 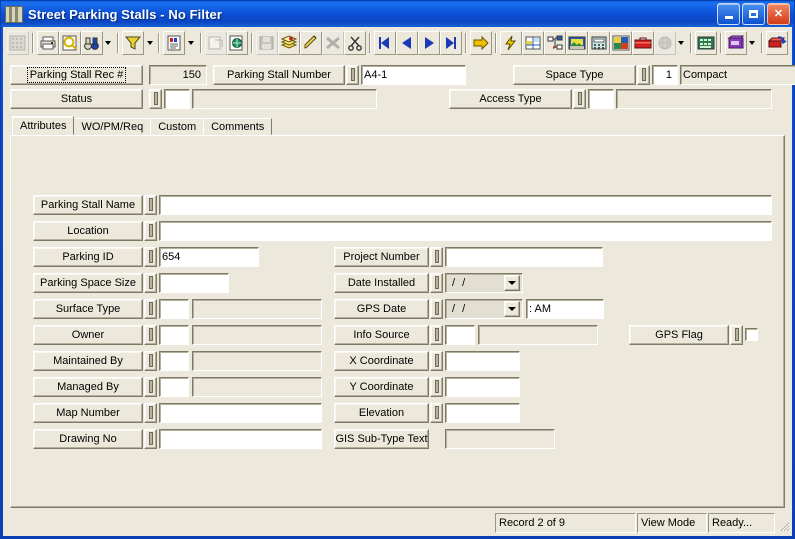 I want to click on managed-by-lookup-button, so click(x=150, y=386).